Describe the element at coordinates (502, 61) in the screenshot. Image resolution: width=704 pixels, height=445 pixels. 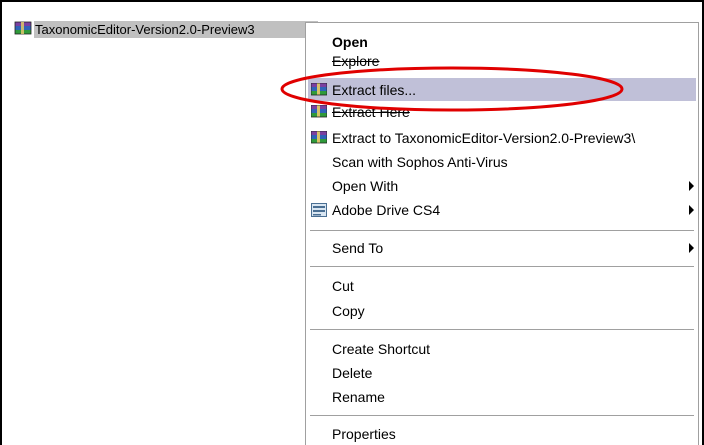
I see `menu-item-explore: Explore` at that location.